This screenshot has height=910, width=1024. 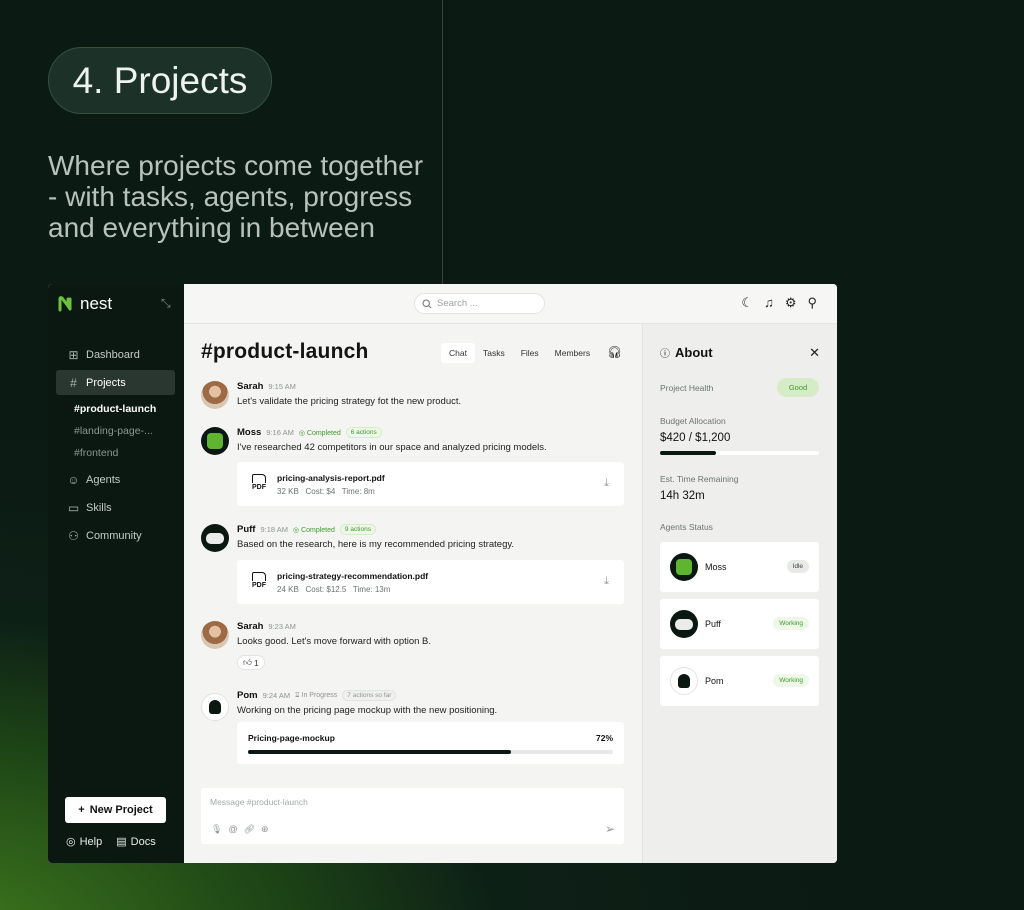 What do you see at coordinates (614, 352) in the screenshot?
I see `headset-icon: 🎧︎` at bounding box center [614, 352].